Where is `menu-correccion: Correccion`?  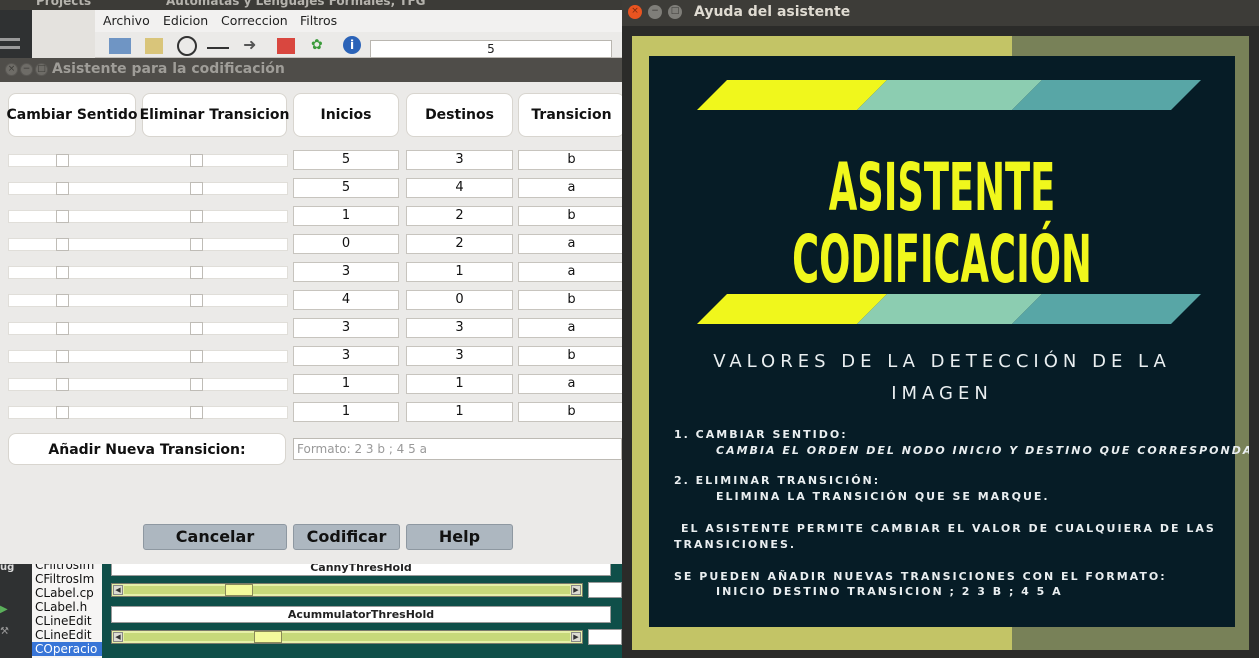
menu-correccion: Correccion is located at coordinates (254, 20).